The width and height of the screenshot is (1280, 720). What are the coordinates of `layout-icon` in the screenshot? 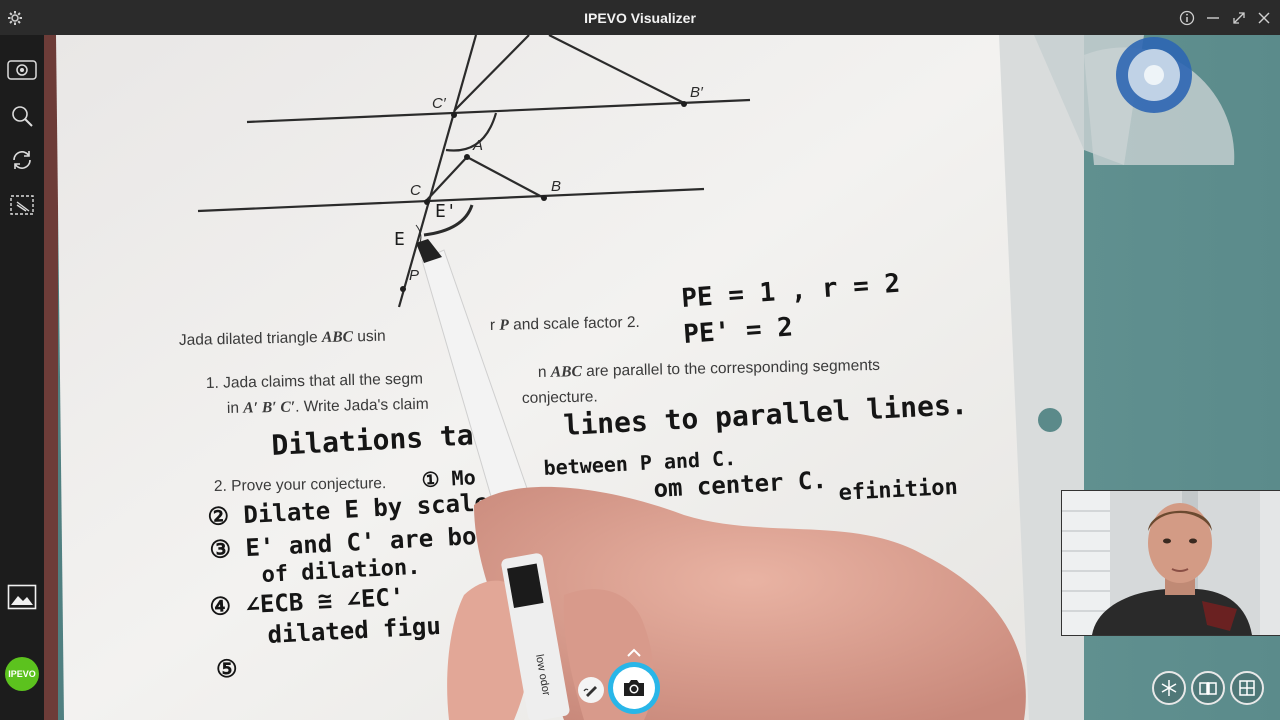 It's located at (1247, 688).